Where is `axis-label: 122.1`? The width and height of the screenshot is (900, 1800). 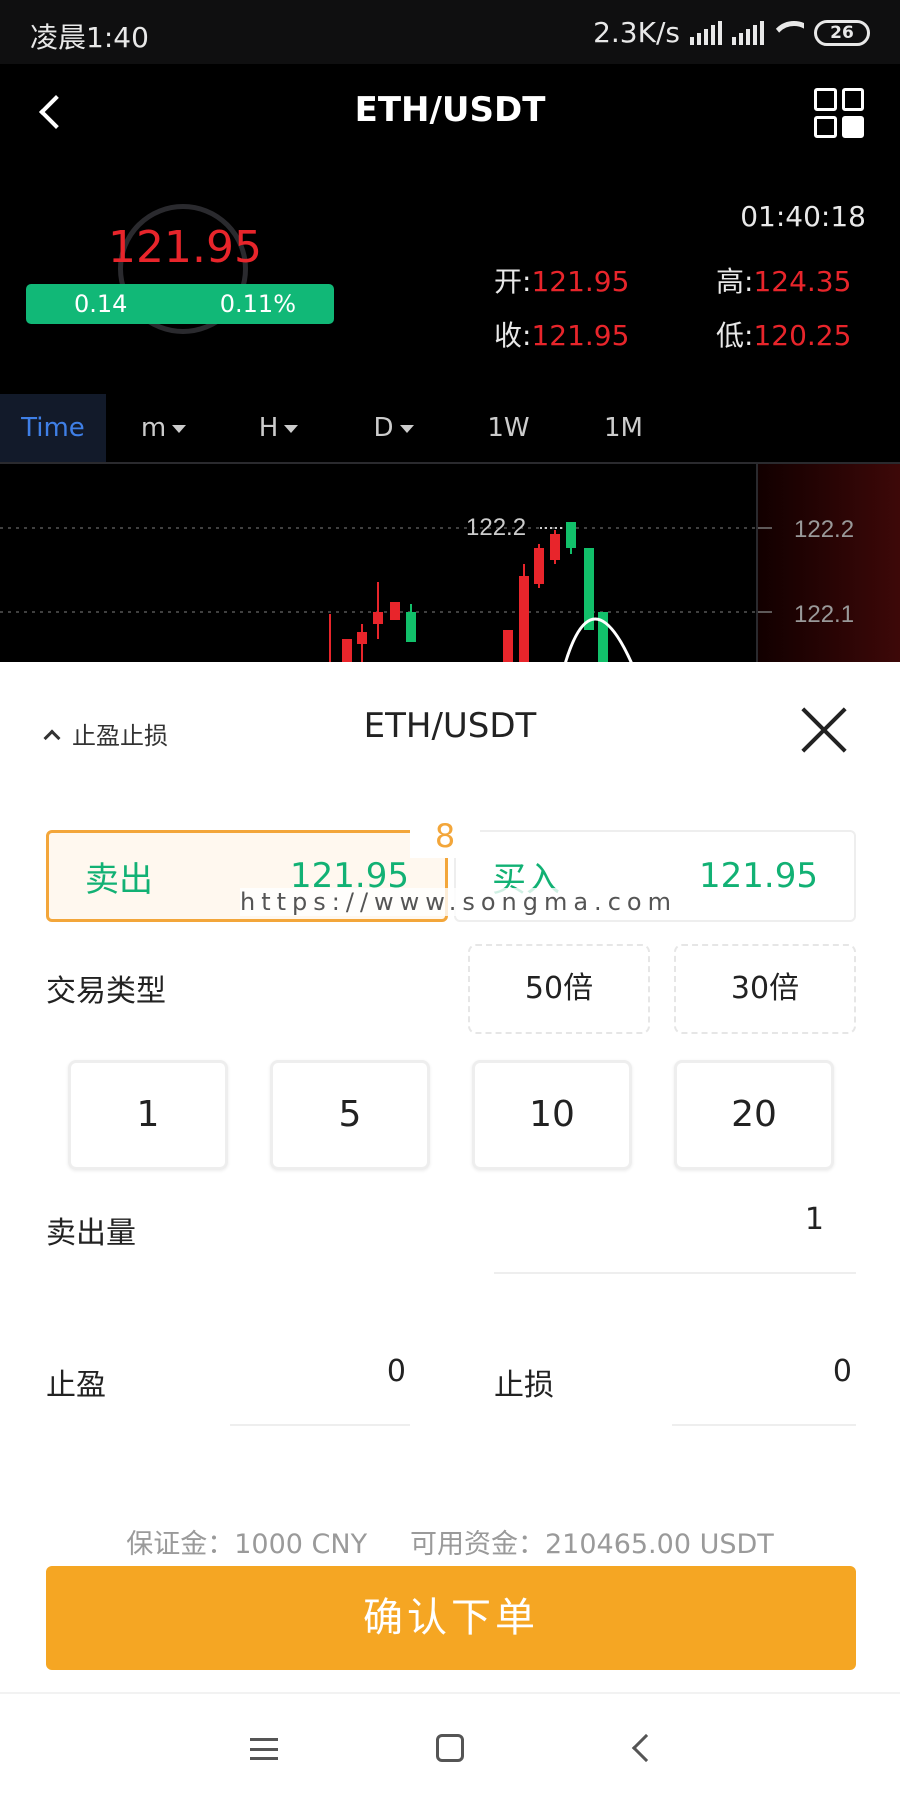 axis-label: 122.1 is located at coordinates (824, 614).